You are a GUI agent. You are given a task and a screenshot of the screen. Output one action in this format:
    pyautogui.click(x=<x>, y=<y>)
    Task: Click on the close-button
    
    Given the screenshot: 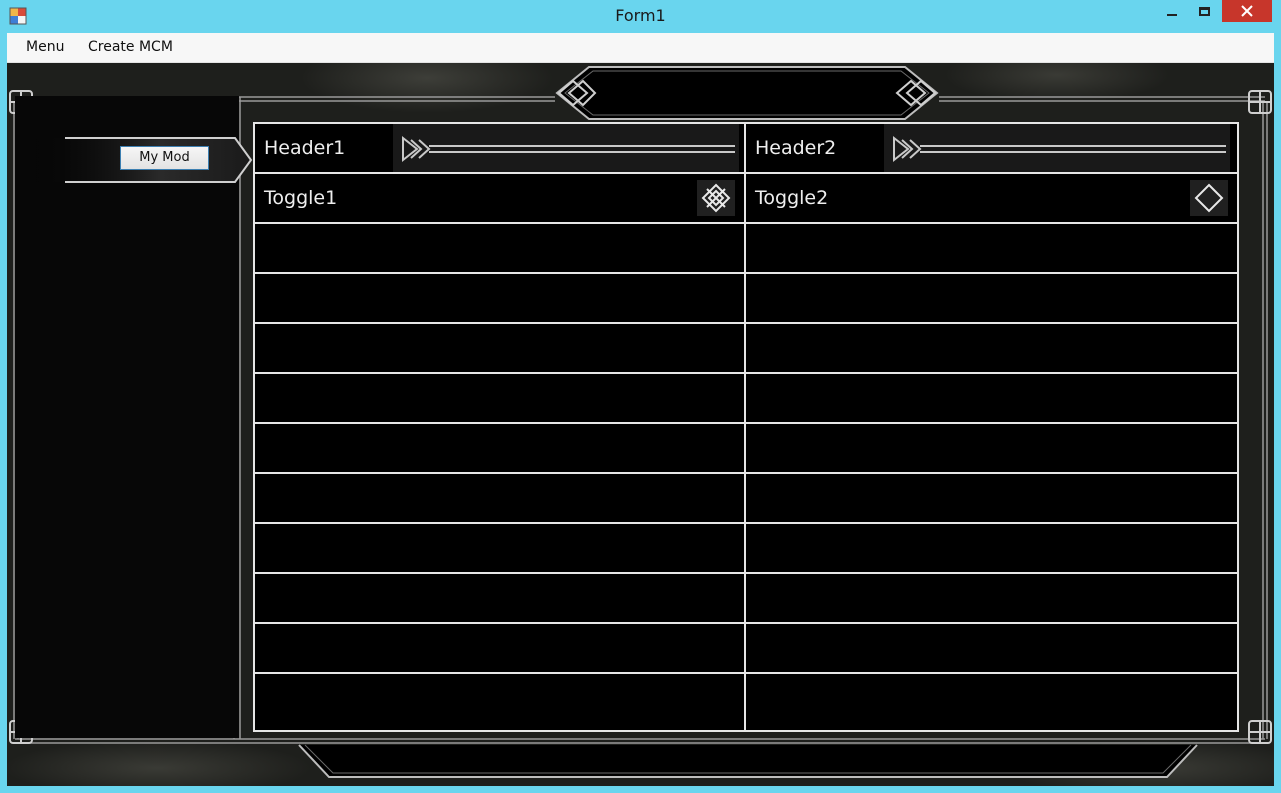 What is the action you would take?
    pyautogui.click(x=1247, y=11)
    